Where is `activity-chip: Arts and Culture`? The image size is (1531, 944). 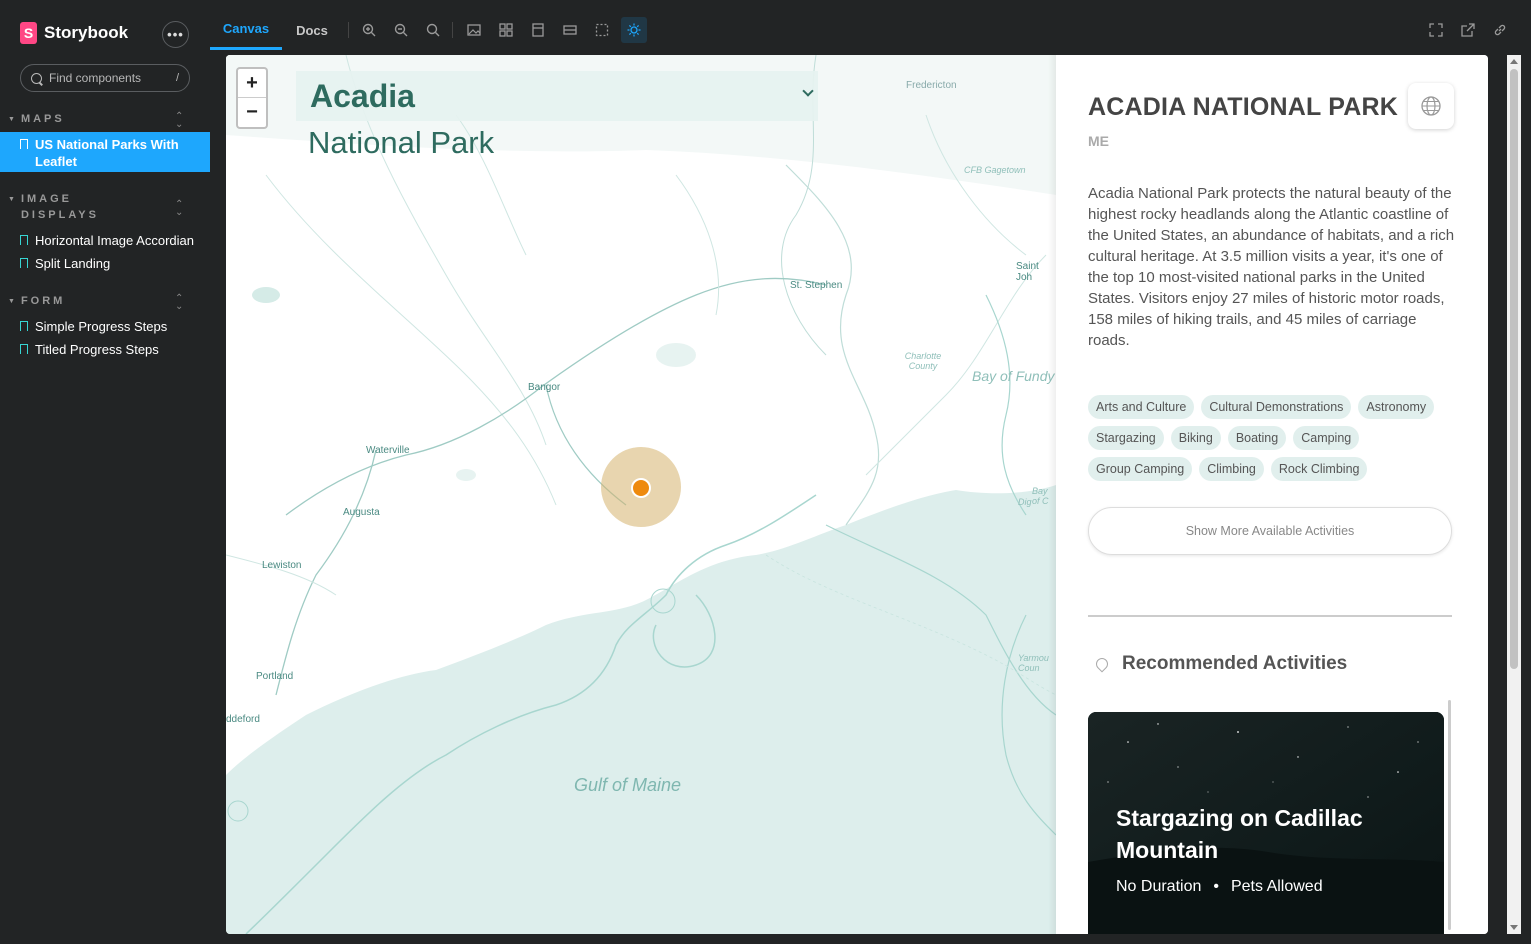
activity-chip: Arts and Culture is located at coordinates (1141, 407).